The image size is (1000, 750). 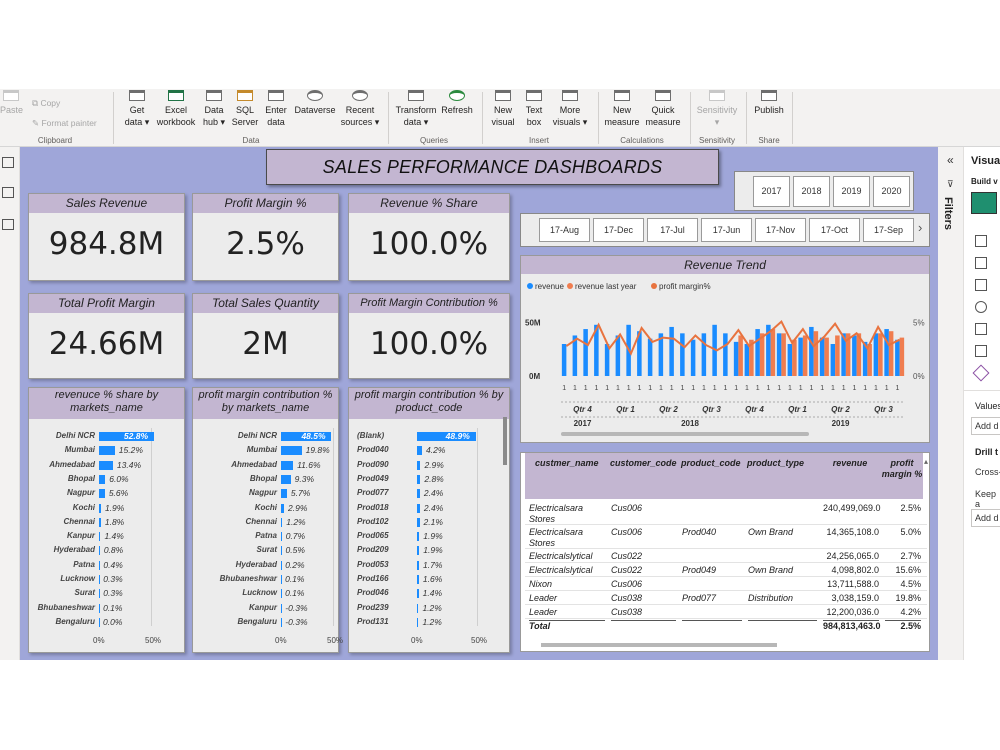 I want to click on bar-row: Prod102 2.1%, so click(x=429, y=522).